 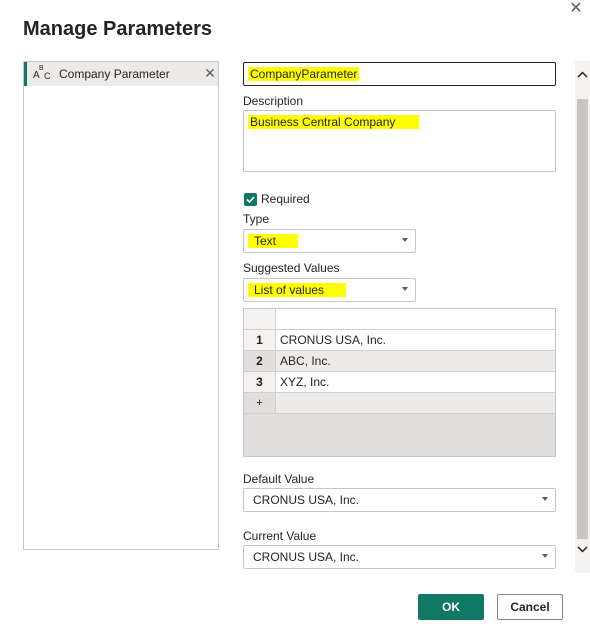 What do you see at coordinates (279, 479) in the screenshot?
I see `default-value-label: Default Value` at bounding box center [279, 479].